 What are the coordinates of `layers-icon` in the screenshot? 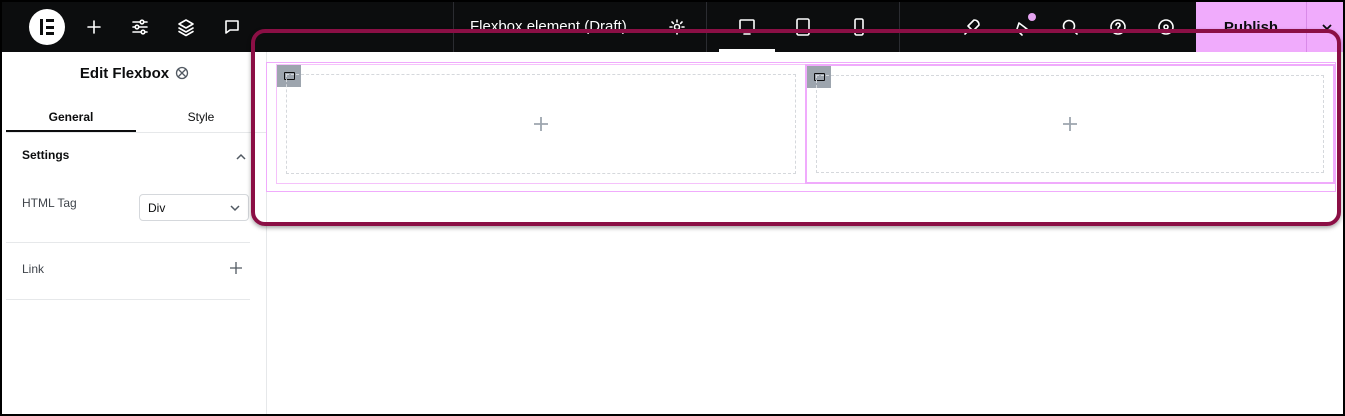 It's located at (186, 28).